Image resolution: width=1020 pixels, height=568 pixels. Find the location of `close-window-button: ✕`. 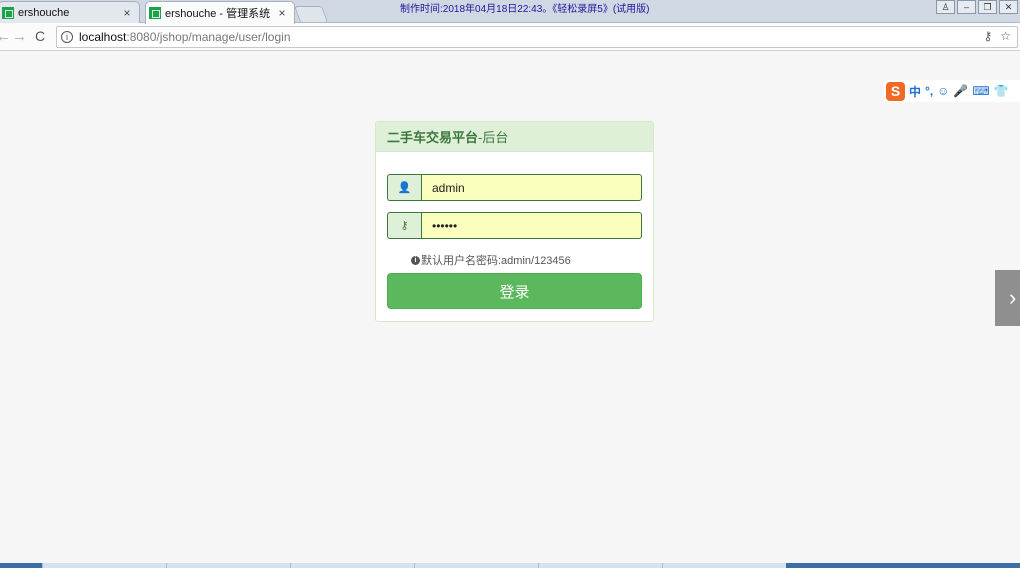

close-window-button: ✕ is located at coordinates (1008, 7).